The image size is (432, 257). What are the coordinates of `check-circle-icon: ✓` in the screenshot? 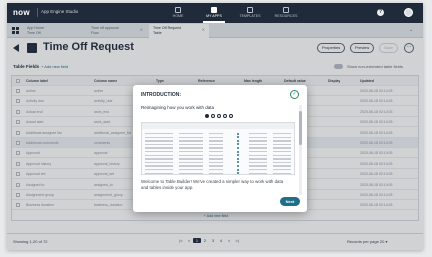 It's located at (294, 94).